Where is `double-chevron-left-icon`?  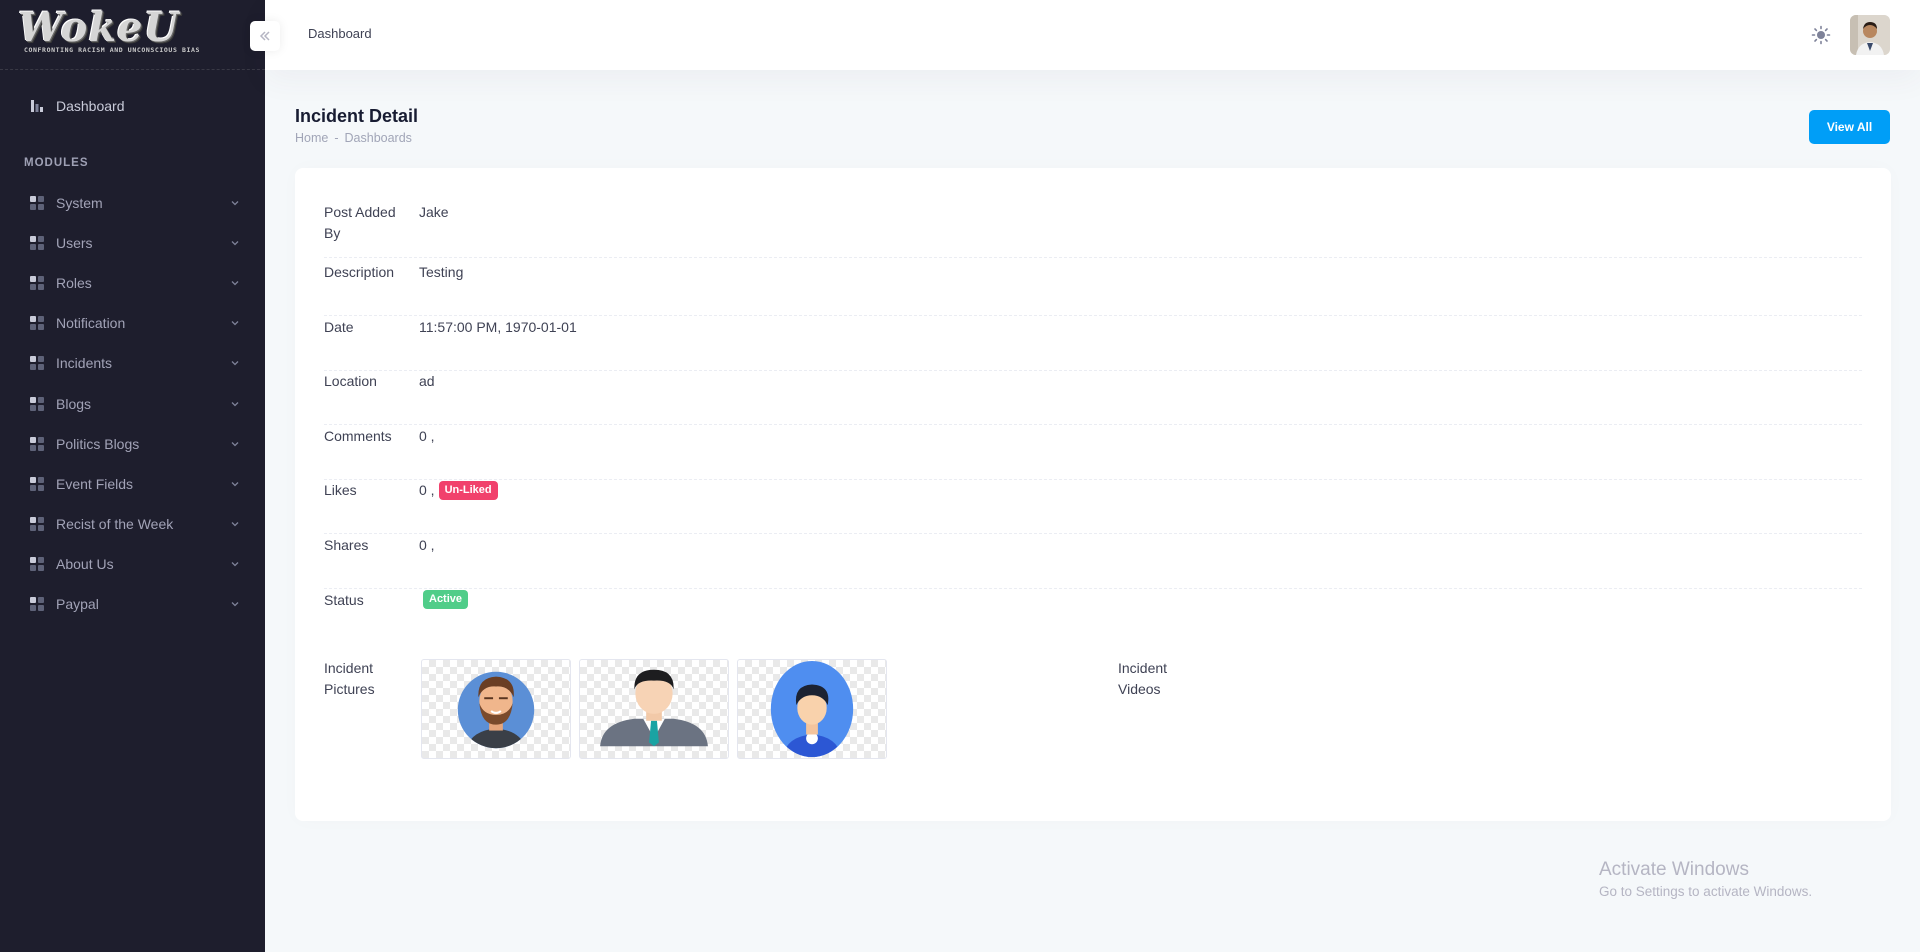
double-chevron-left-icon is located at coordinates (264, 36).